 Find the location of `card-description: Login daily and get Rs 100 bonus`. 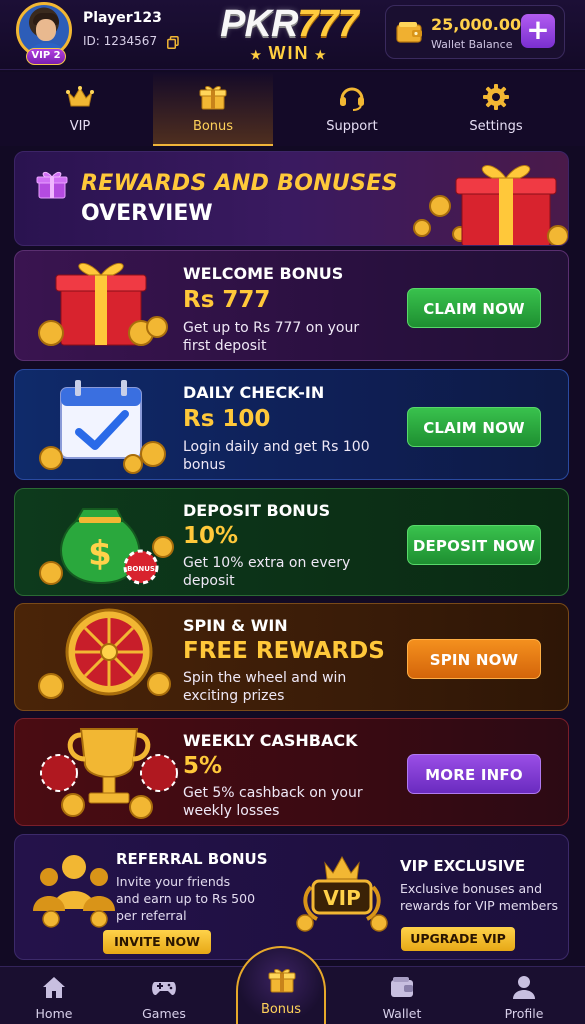

card-description: Login daily and get Rs 100 bonus is located at coordinates (276, 456).